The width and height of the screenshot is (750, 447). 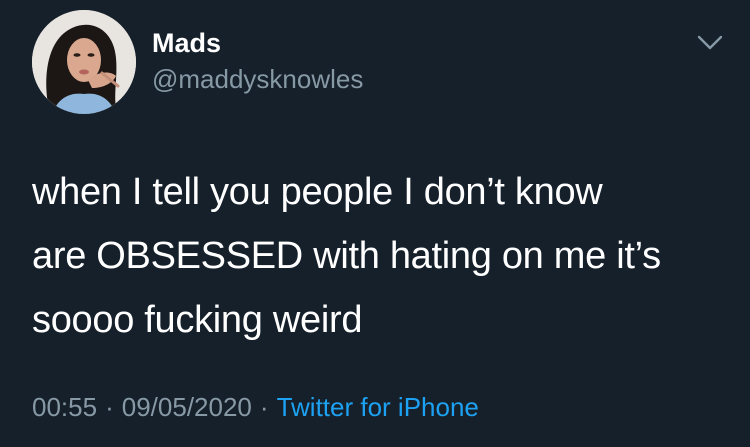 What do you see at coordinates (257, 79) in the screenshot?
I see `user-handle: @maddysknowles` at bounding box center [257, 79].